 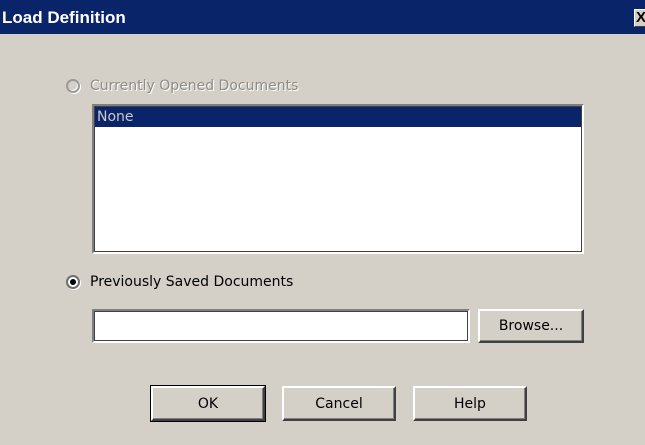 I want to click on document-path-input, so click(x=281, y=326).